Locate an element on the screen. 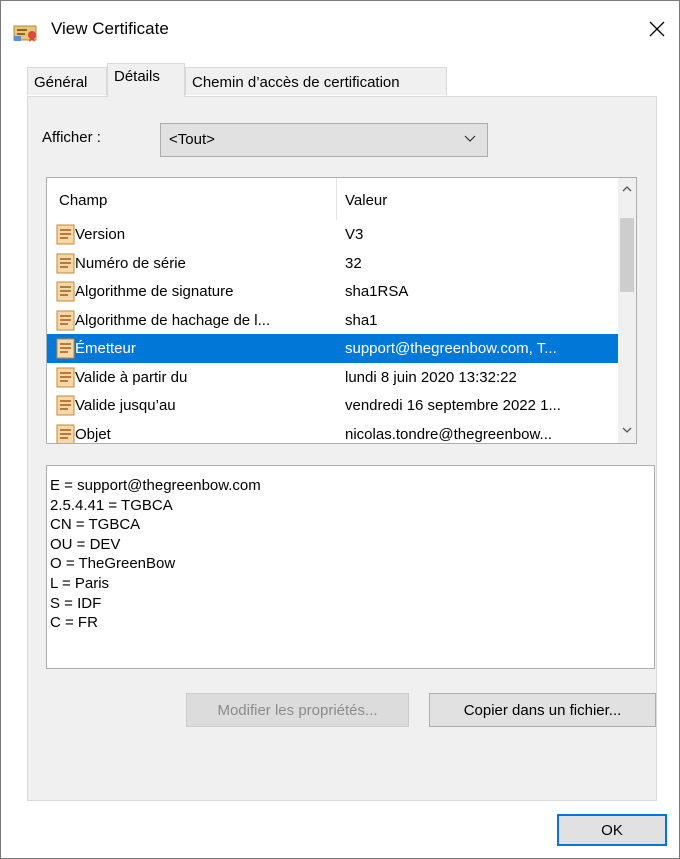 The width and height of the screenshot is (680, 859). detail-line: CN = TGBCA is located at coordinates (95, 525).